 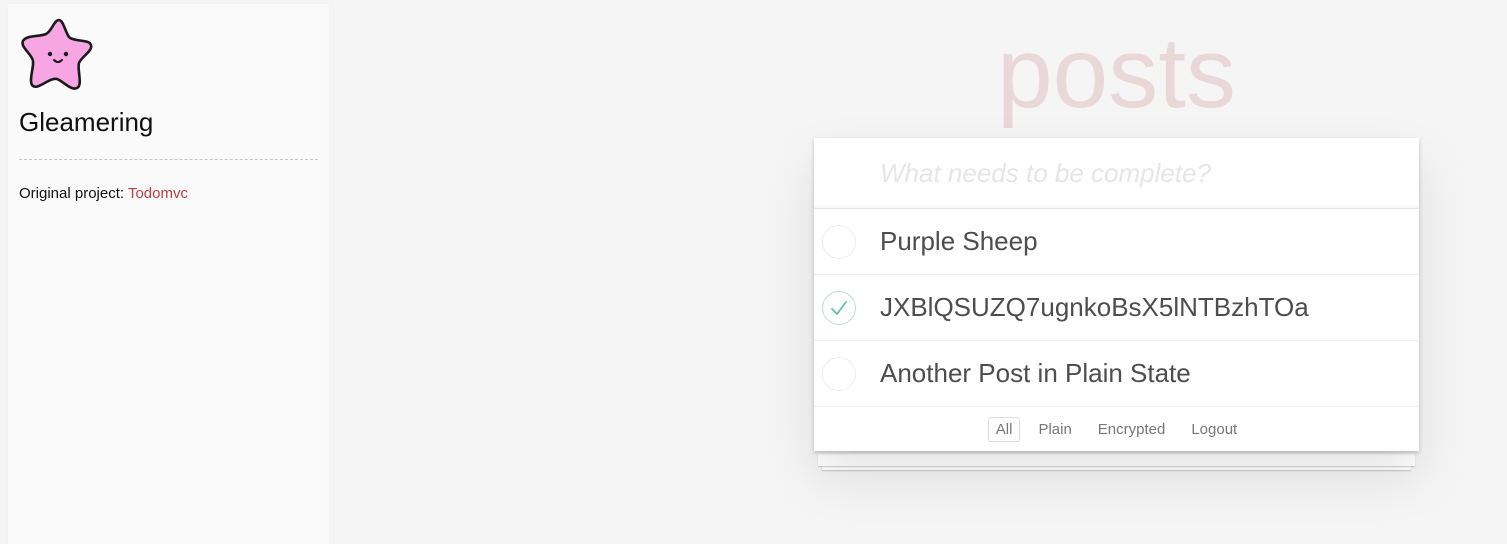 I want to click on new-todo-row, so click(x=1116, y=173).